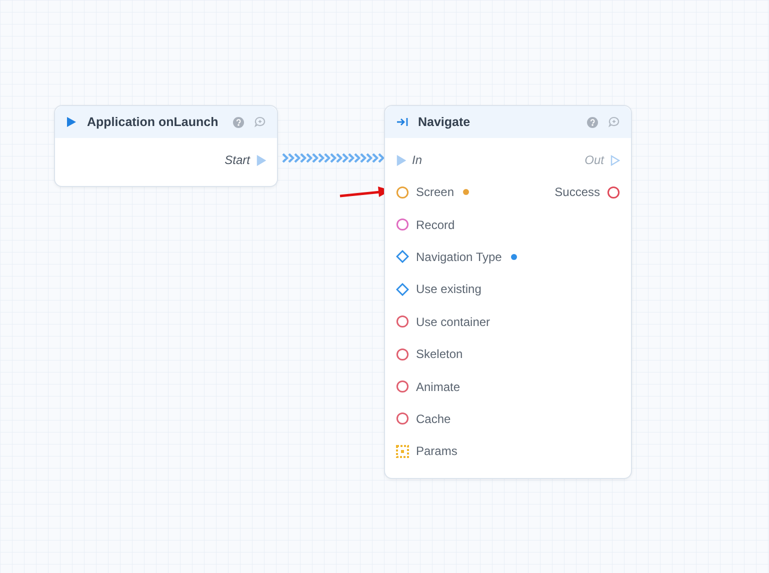  Describe the element at coordinates (433, 419) in the screenshot. I see `port-label: Cache` at that location.